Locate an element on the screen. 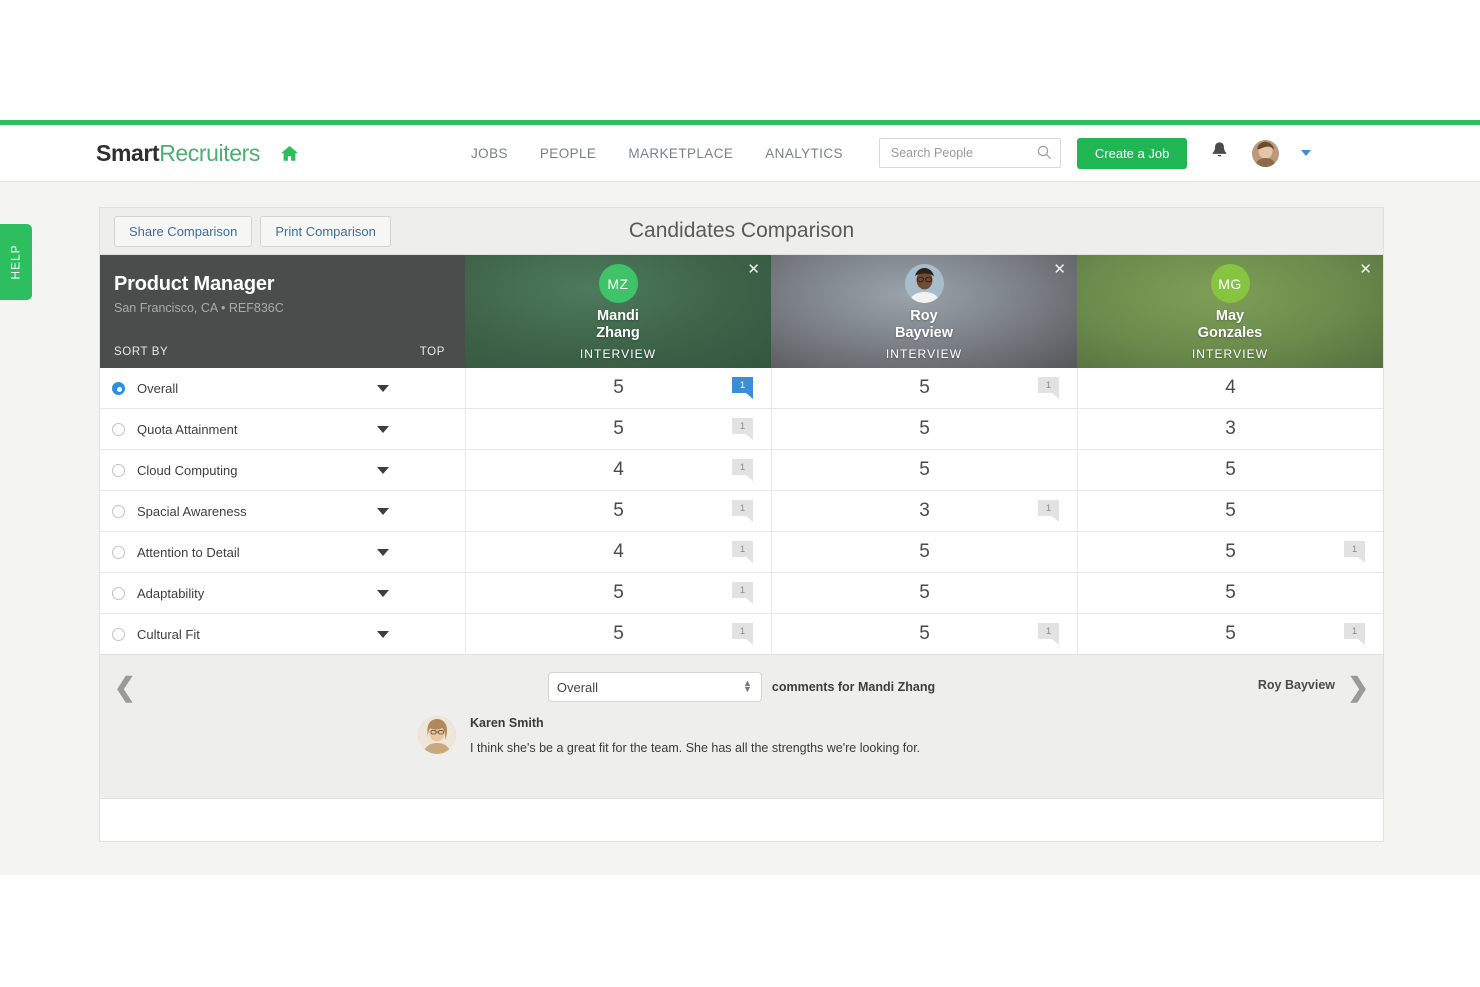 The width and height of the screenshot is (1480, 987). radio-cultural-fit is located at coordinates (118, 634).